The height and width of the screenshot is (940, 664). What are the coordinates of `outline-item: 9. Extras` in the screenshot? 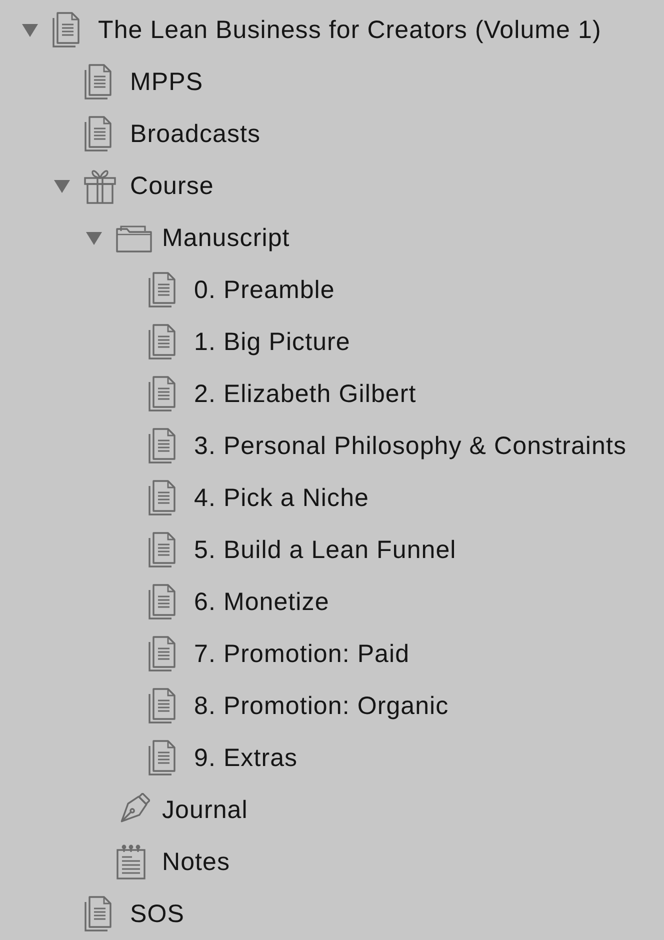 It's located at (246, 758).